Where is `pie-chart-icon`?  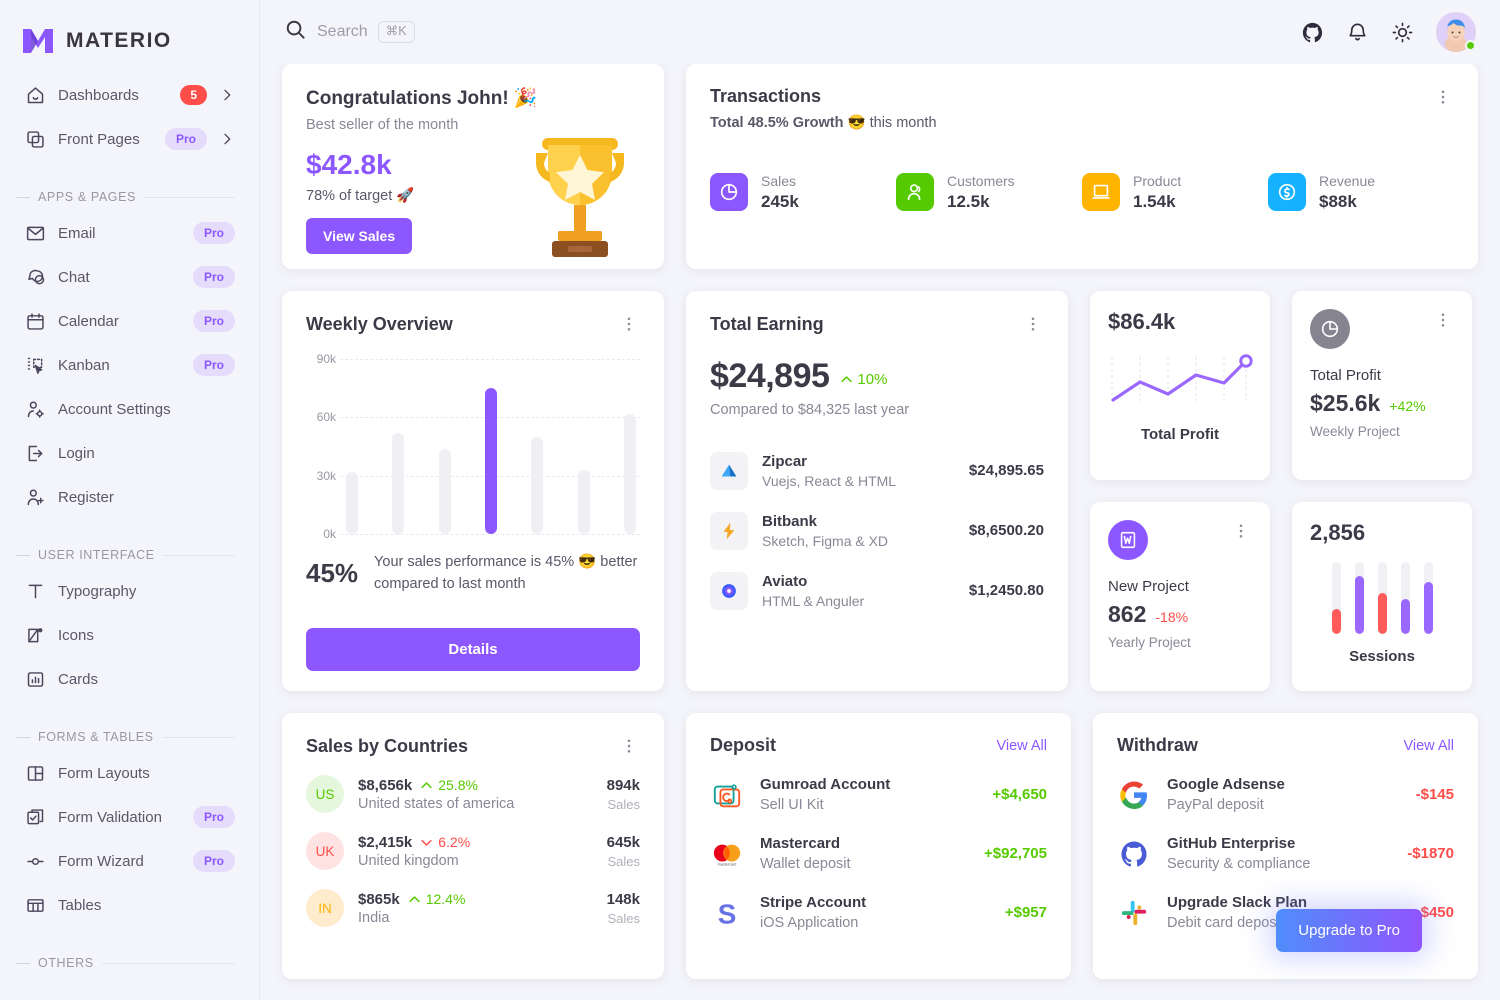
pie-chart-icon is located at coordinates (729, 192).